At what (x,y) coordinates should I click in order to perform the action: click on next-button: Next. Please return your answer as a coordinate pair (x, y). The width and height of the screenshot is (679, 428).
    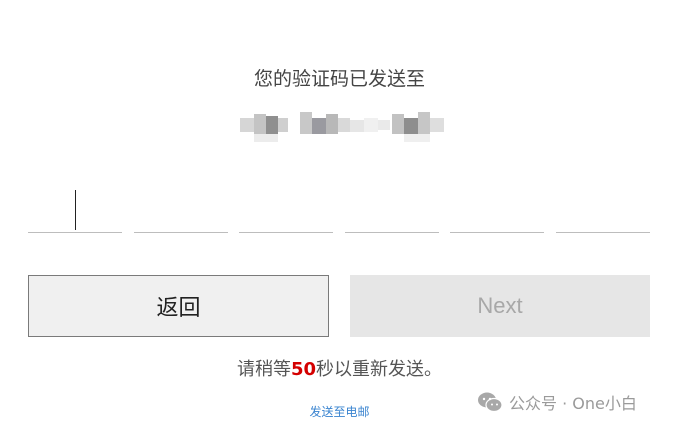
    Looking at the image, I should click on (500, 306).